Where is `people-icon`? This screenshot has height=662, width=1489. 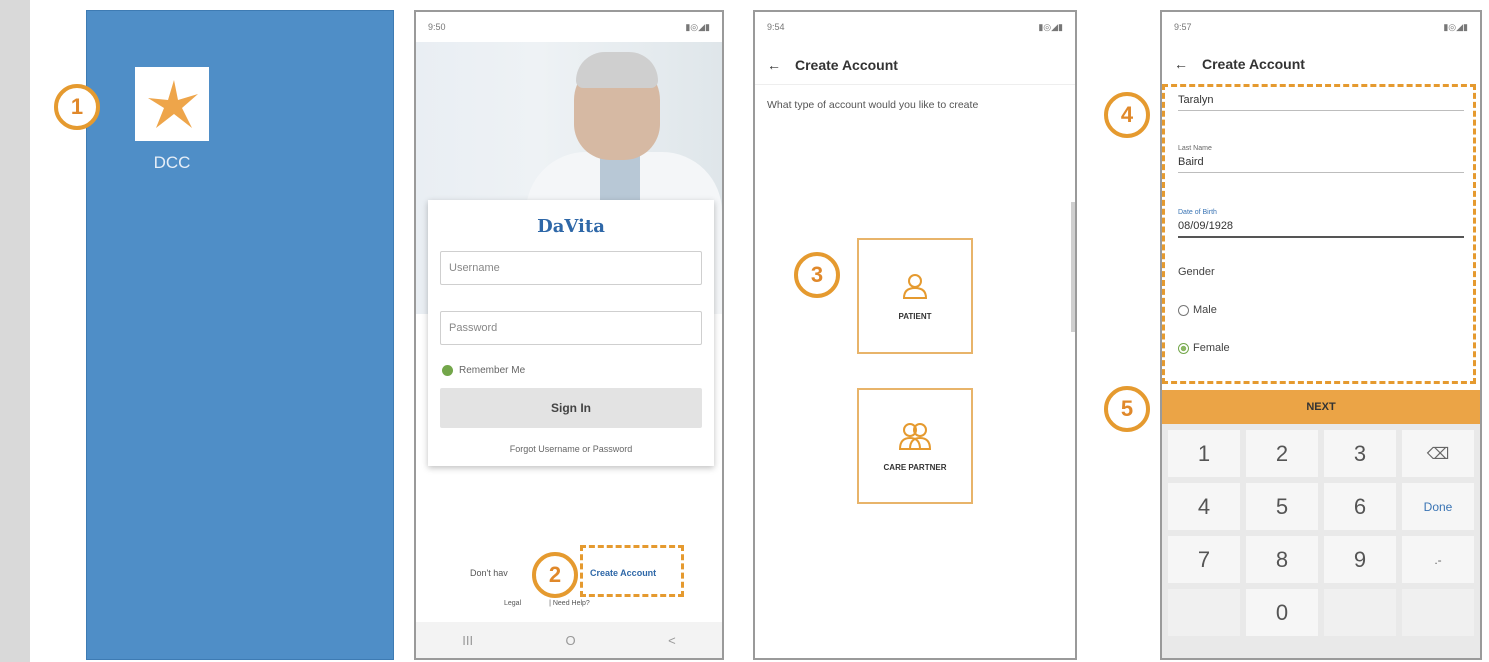 people-icon is located at coordinates (915, 436).